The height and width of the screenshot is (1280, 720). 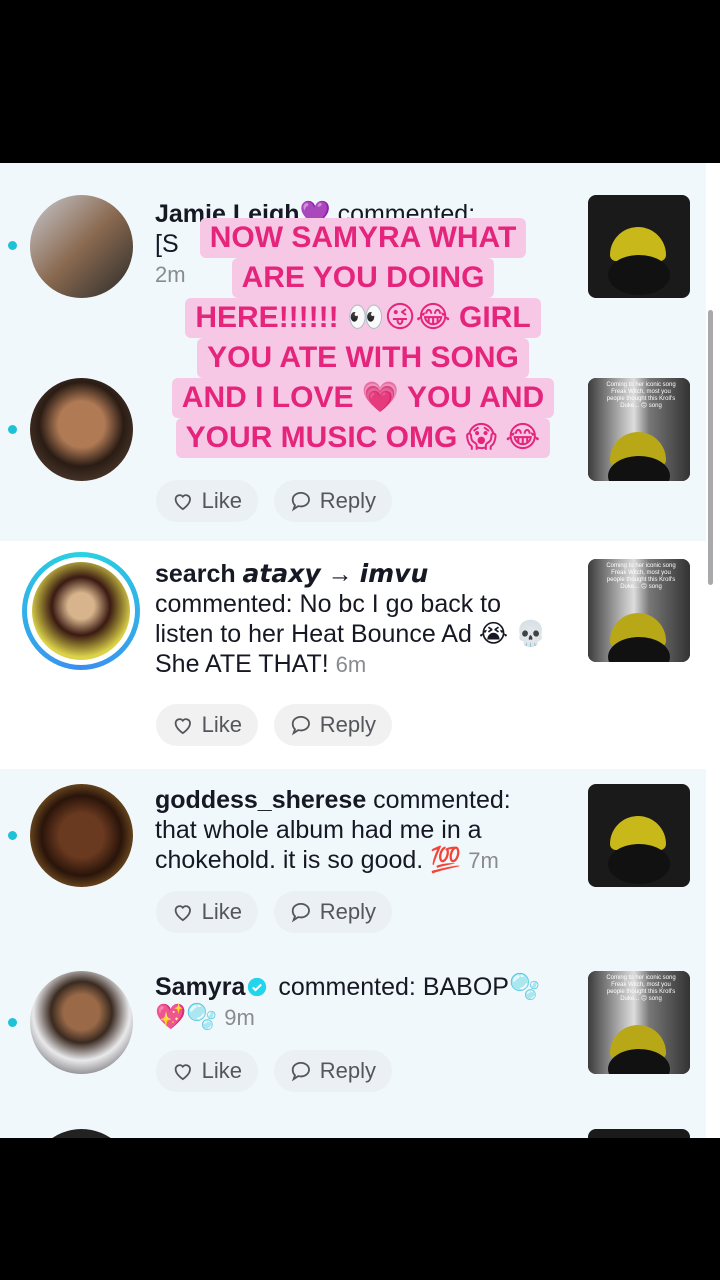 I want to click on timestamp: 9m, so click(x=239, y=1017).